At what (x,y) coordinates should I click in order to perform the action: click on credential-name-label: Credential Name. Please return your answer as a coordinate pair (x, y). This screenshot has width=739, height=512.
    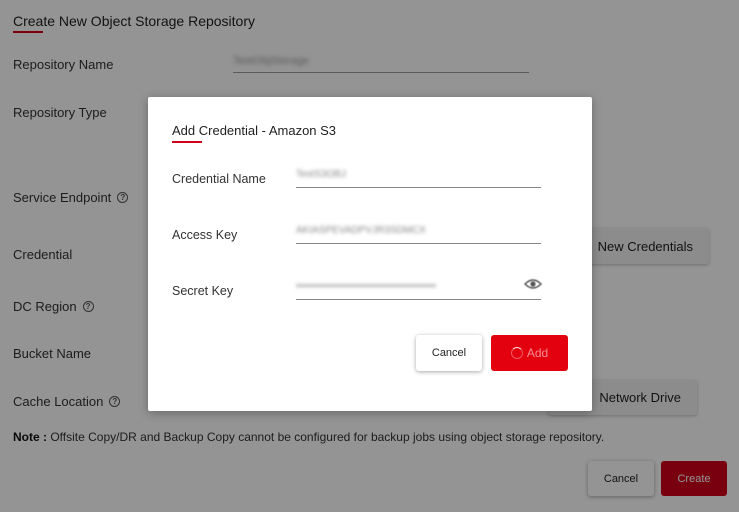
    Looking at the image, I should click on (219, 179).